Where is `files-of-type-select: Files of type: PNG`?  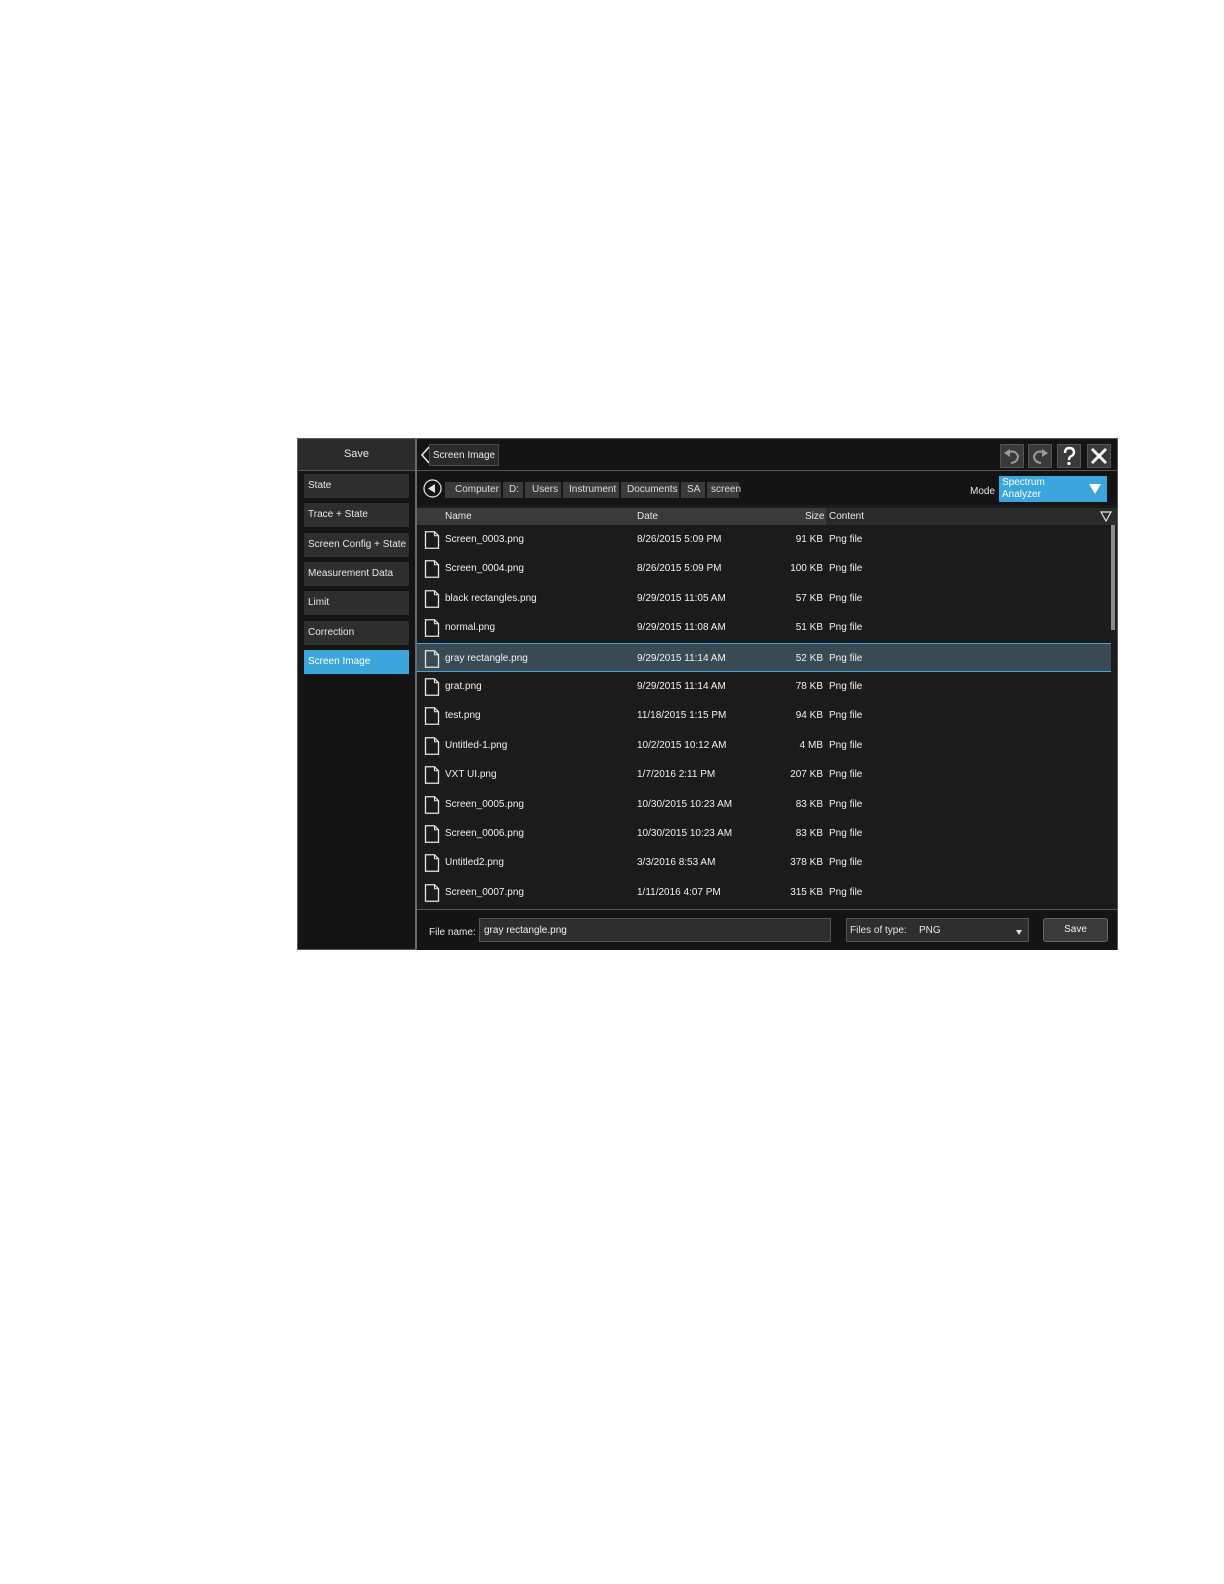 files-of-type-select: Files of type: PNG is located at coordinates (937, 930).